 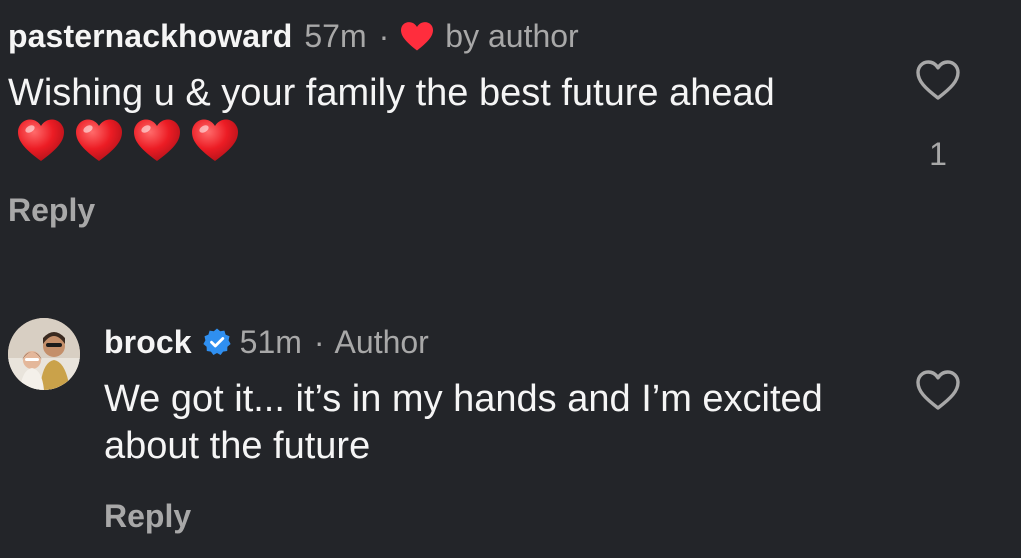 What do you see at coordinates (124, 141) in the screenshot?
I see `emoji-group` at bounding box center [124, 141].